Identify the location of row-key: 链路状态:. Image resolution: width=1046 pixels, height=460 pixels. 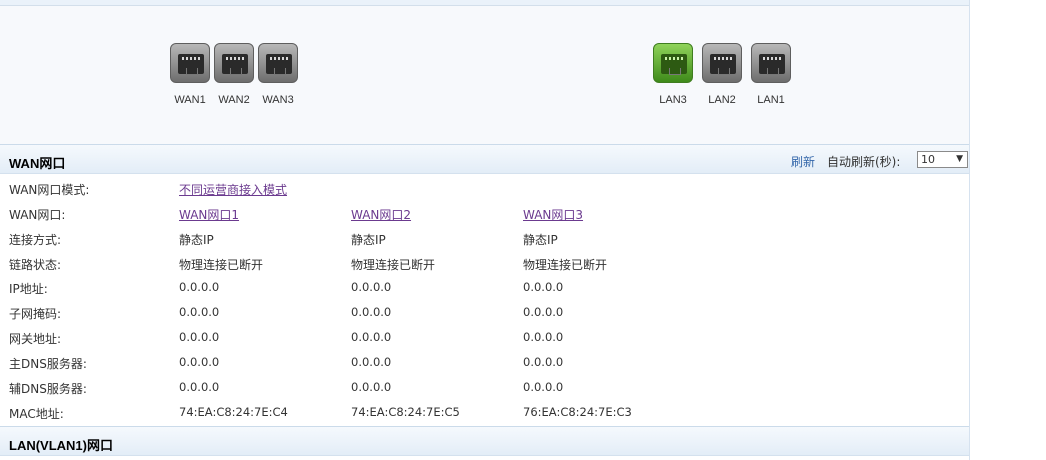
(35, 265).